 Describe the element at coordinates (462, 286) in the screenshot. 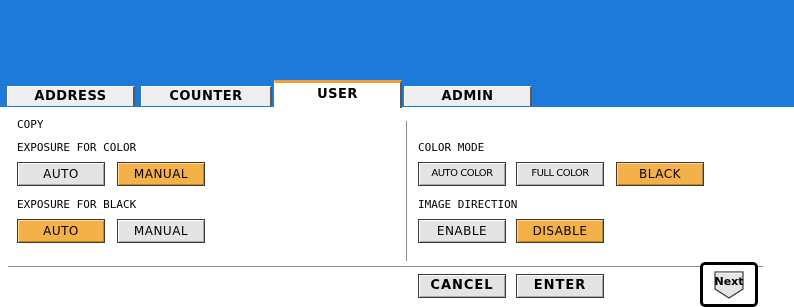

I see `cancel-button: CANCEL` at that location.